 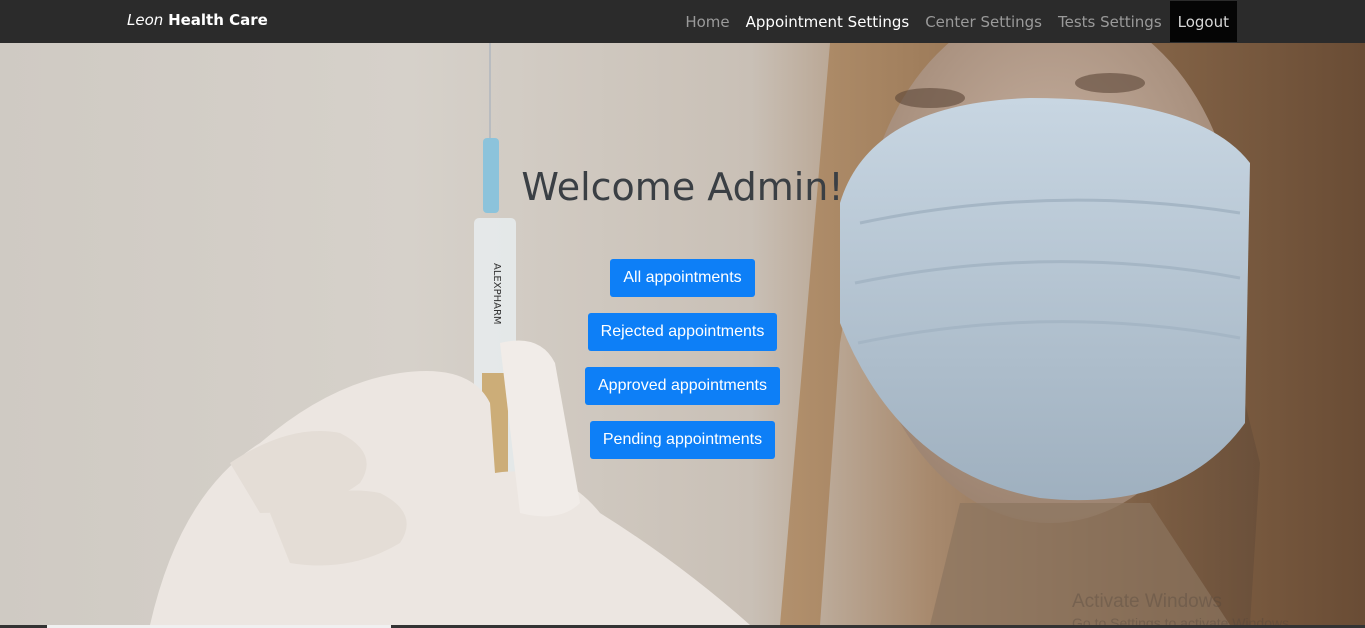 I want to click on brand-logo-link: Leon Health Care, so click(x=197, y=20).